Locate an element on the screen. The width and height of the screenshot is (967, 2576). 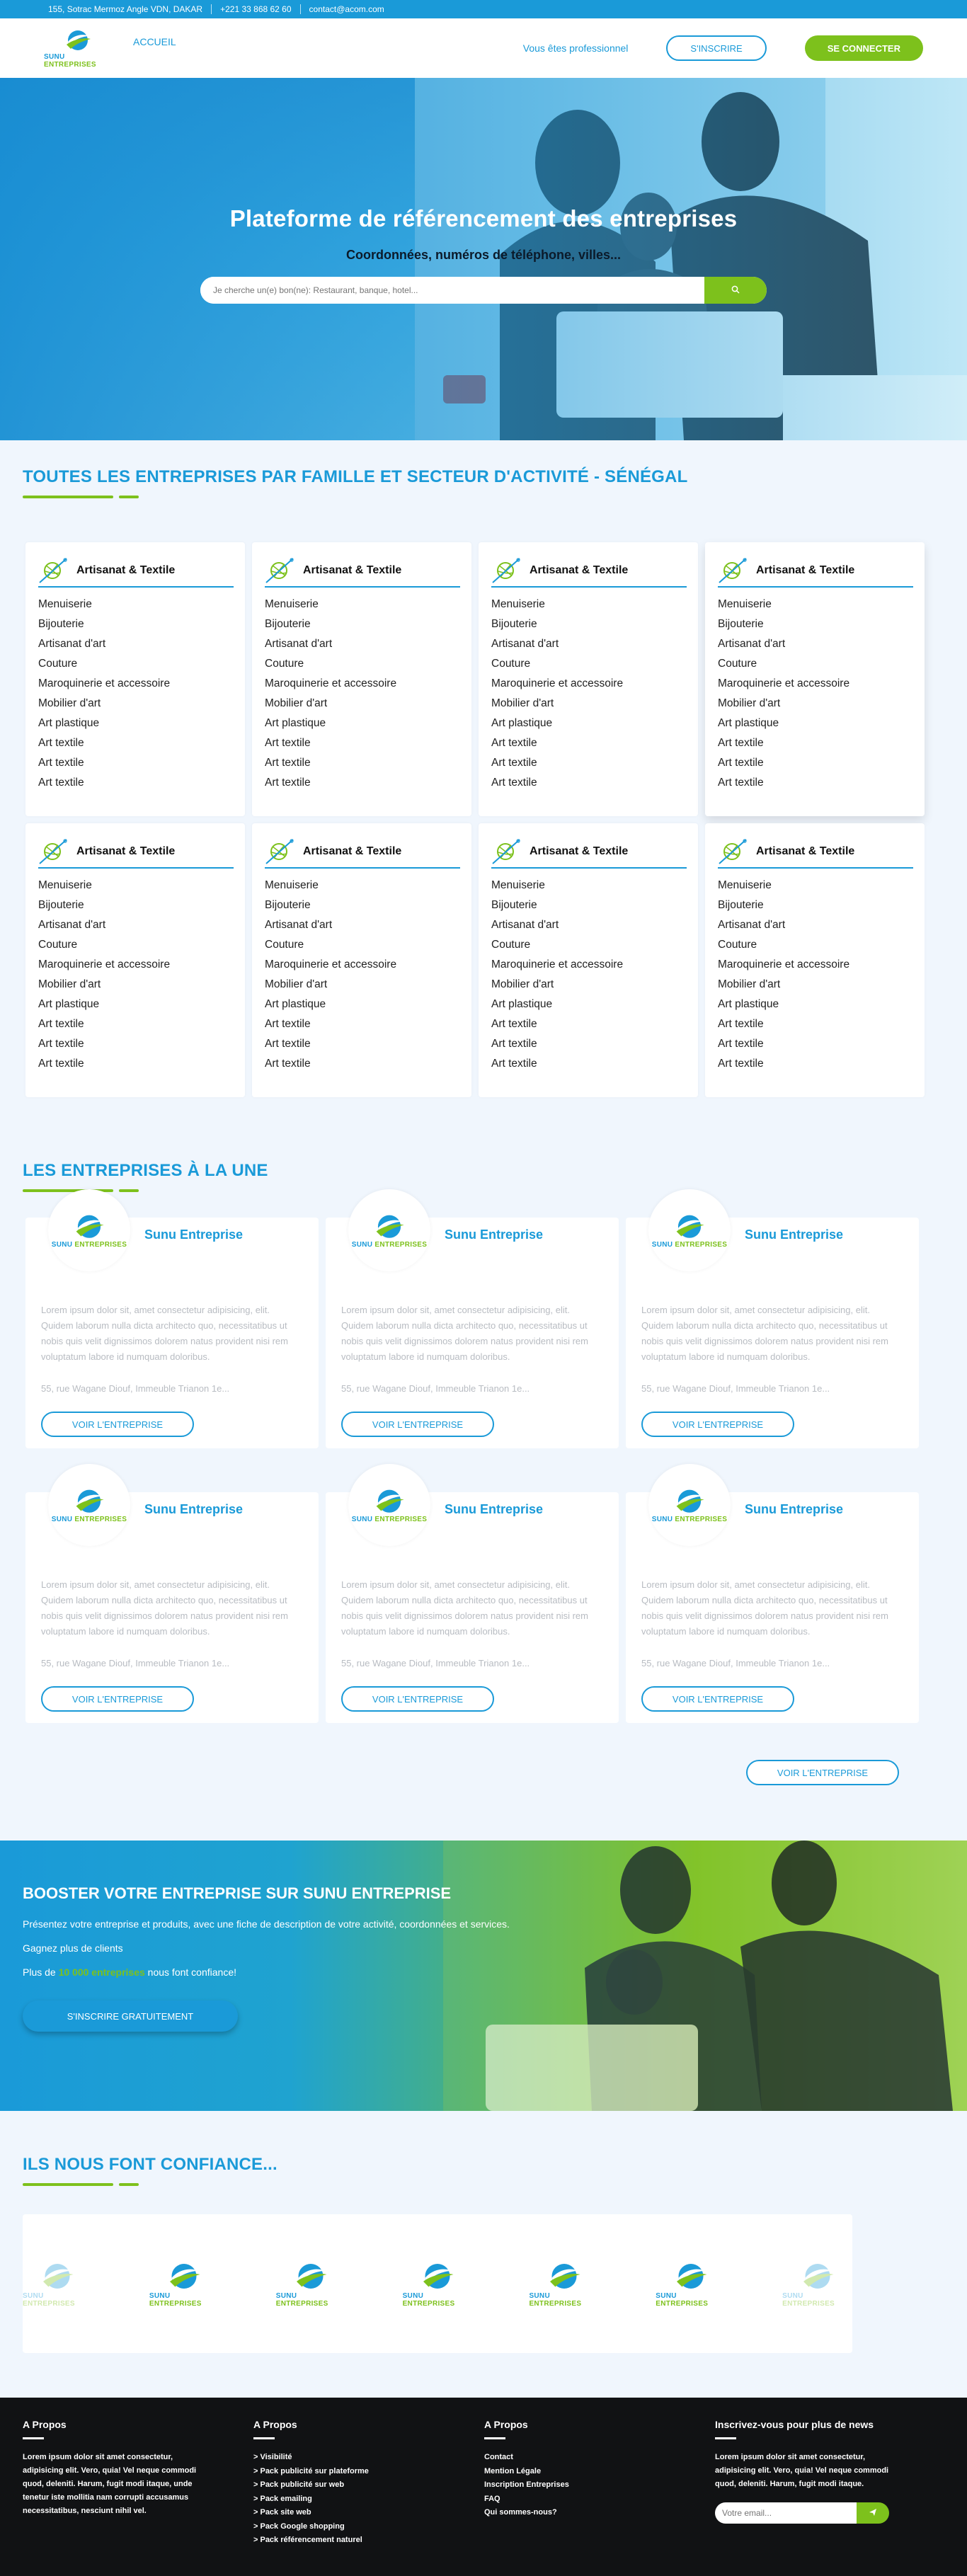
signup-free-button: S'INSCRIRE GRATUITEMENT is located at coordinates (130, 2016).